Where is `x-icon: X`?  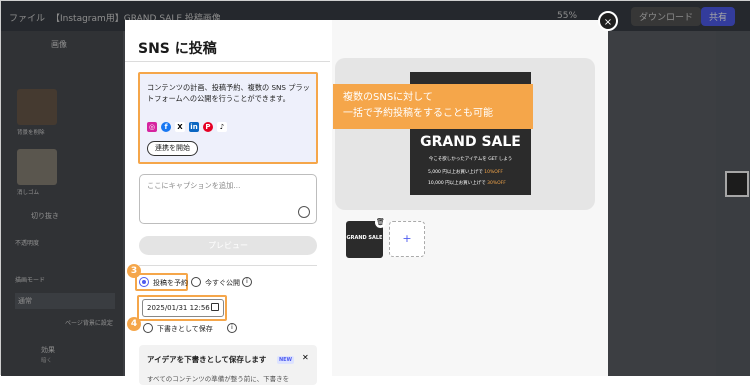 x-icon: X is located at coordinates (180, 127).